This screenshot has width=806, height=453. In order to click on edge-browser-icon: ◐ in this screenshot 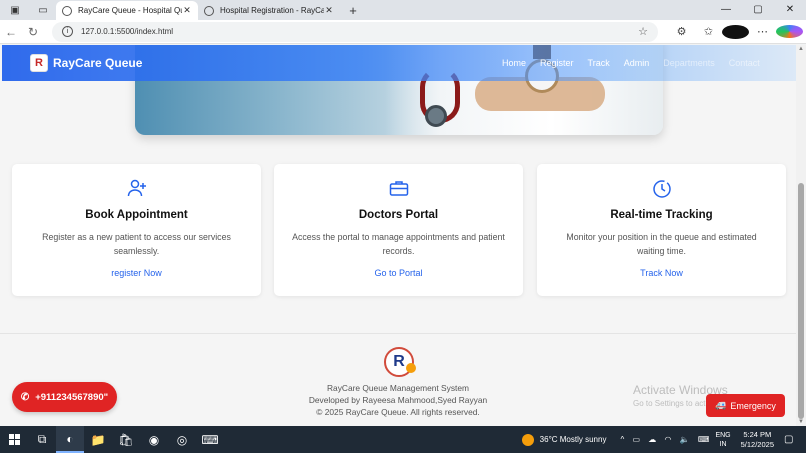, I will do `click(70, 439)`.